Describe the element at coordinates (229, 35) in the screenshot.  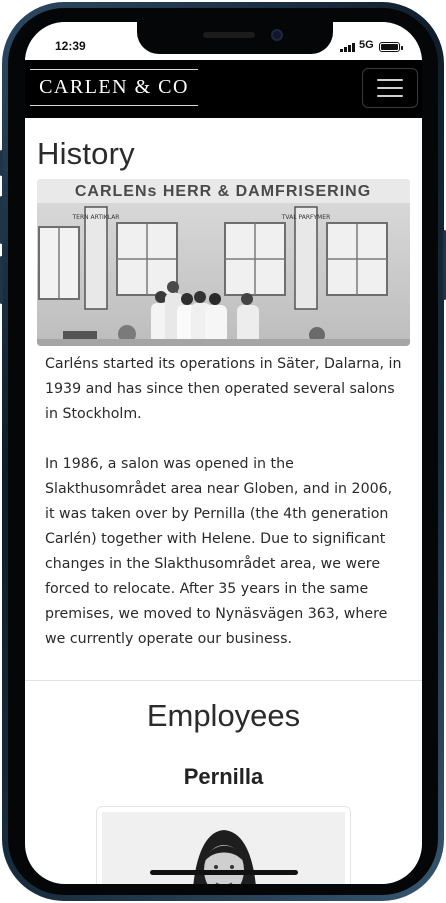
I see `speaker-grille` at that location.